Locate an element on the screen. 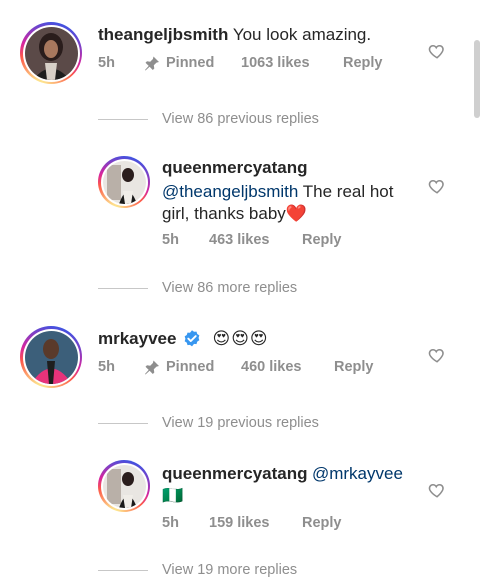 This screenshot has height=578, width=480. reply-emoji: ❤️ is located at coordinates (296, 213).